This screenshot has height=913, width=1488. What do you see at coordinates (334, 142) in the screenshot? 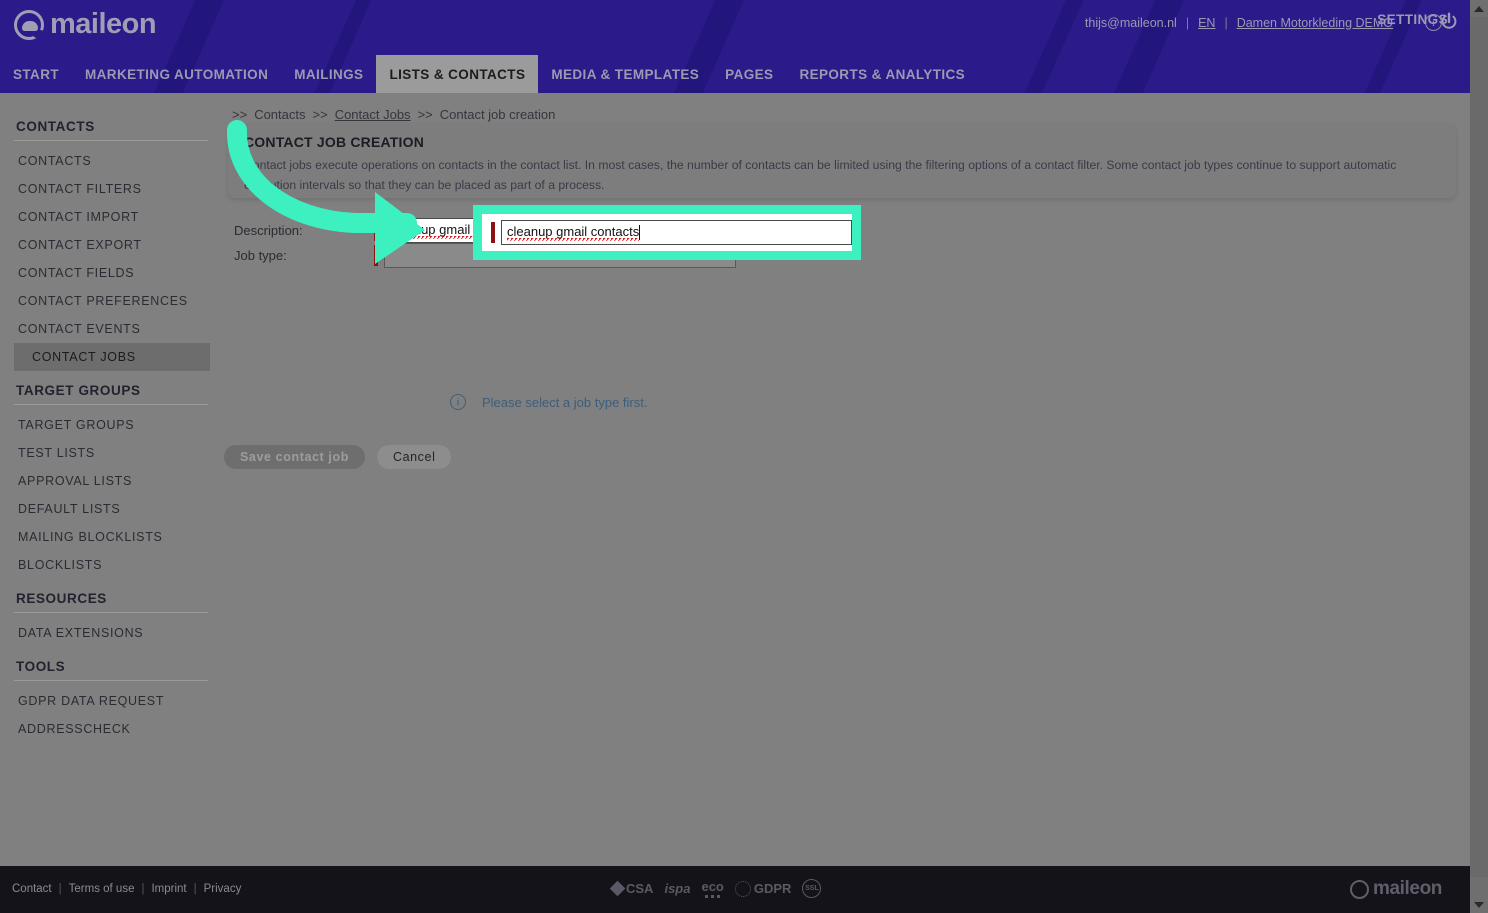
I see `page-title: CONTACT JOB CREATION` at bounding box center [334, 142].